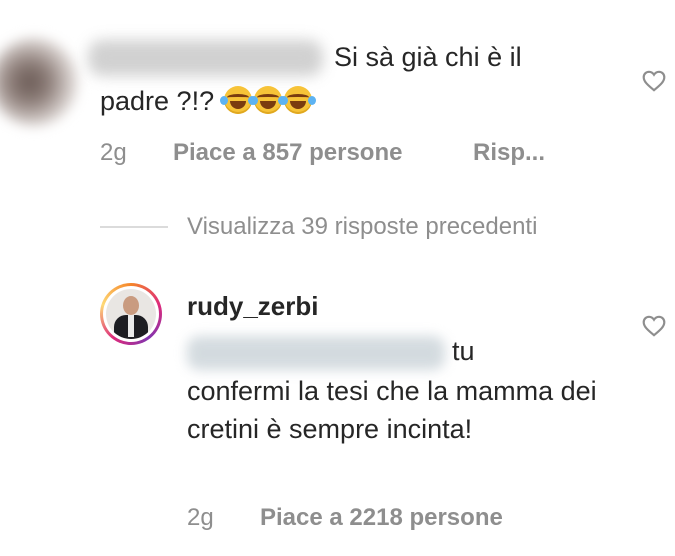  I want to click on reply-username: rudy_zerbi, so click(253, 306).